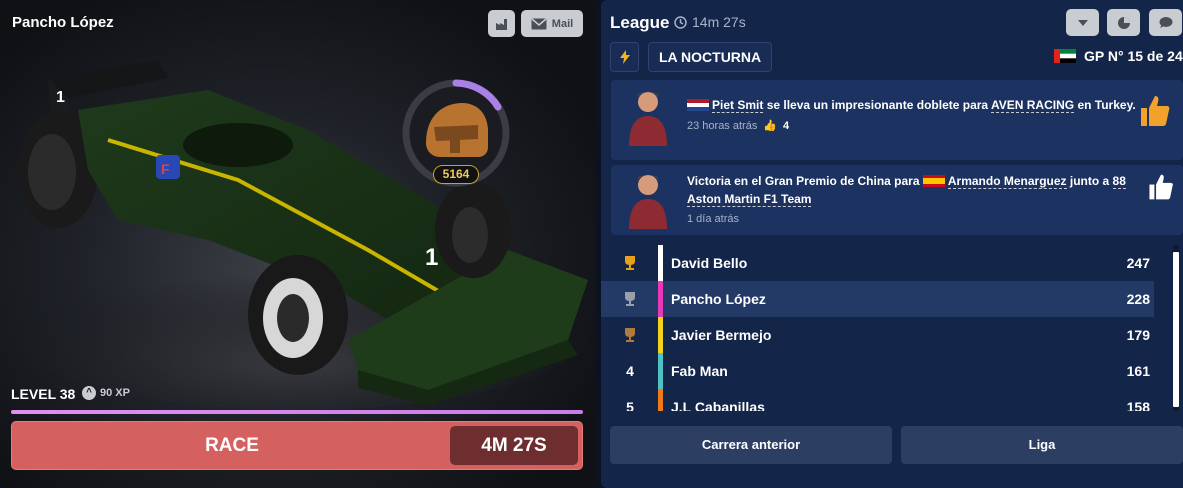  I want to click on news-meta: 23 horas atrás 👍 4, so click(738, 126).